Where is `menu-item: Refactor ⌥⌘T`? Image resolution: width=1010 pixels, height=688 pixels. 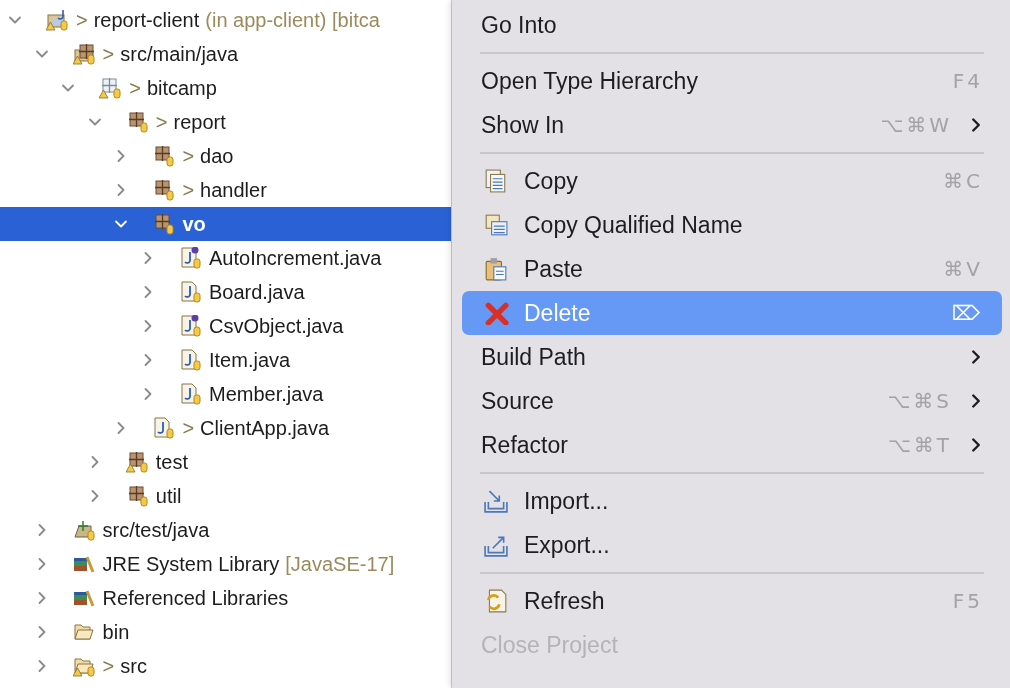
menu-item: Refactor ⌥⌘T is located at coordinates (732, 445).